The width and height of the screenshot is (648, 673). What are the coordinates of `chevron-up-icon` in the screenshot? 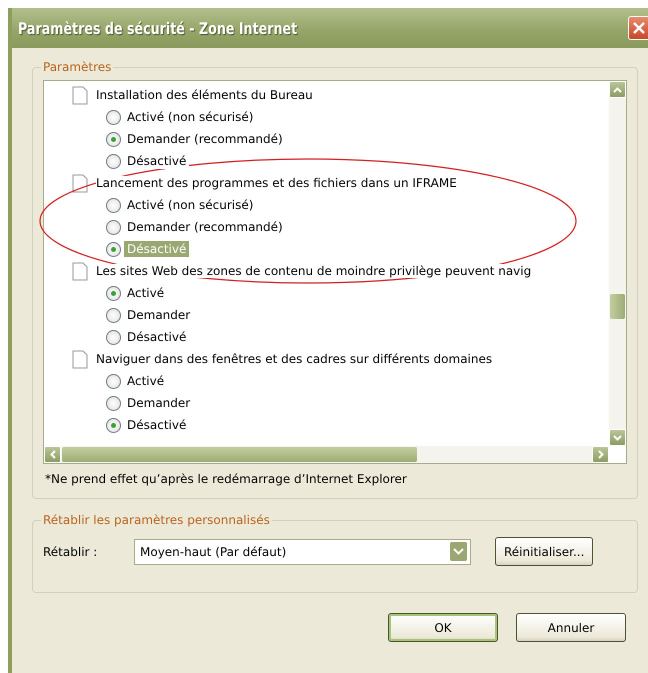 It's located at (617, 89).